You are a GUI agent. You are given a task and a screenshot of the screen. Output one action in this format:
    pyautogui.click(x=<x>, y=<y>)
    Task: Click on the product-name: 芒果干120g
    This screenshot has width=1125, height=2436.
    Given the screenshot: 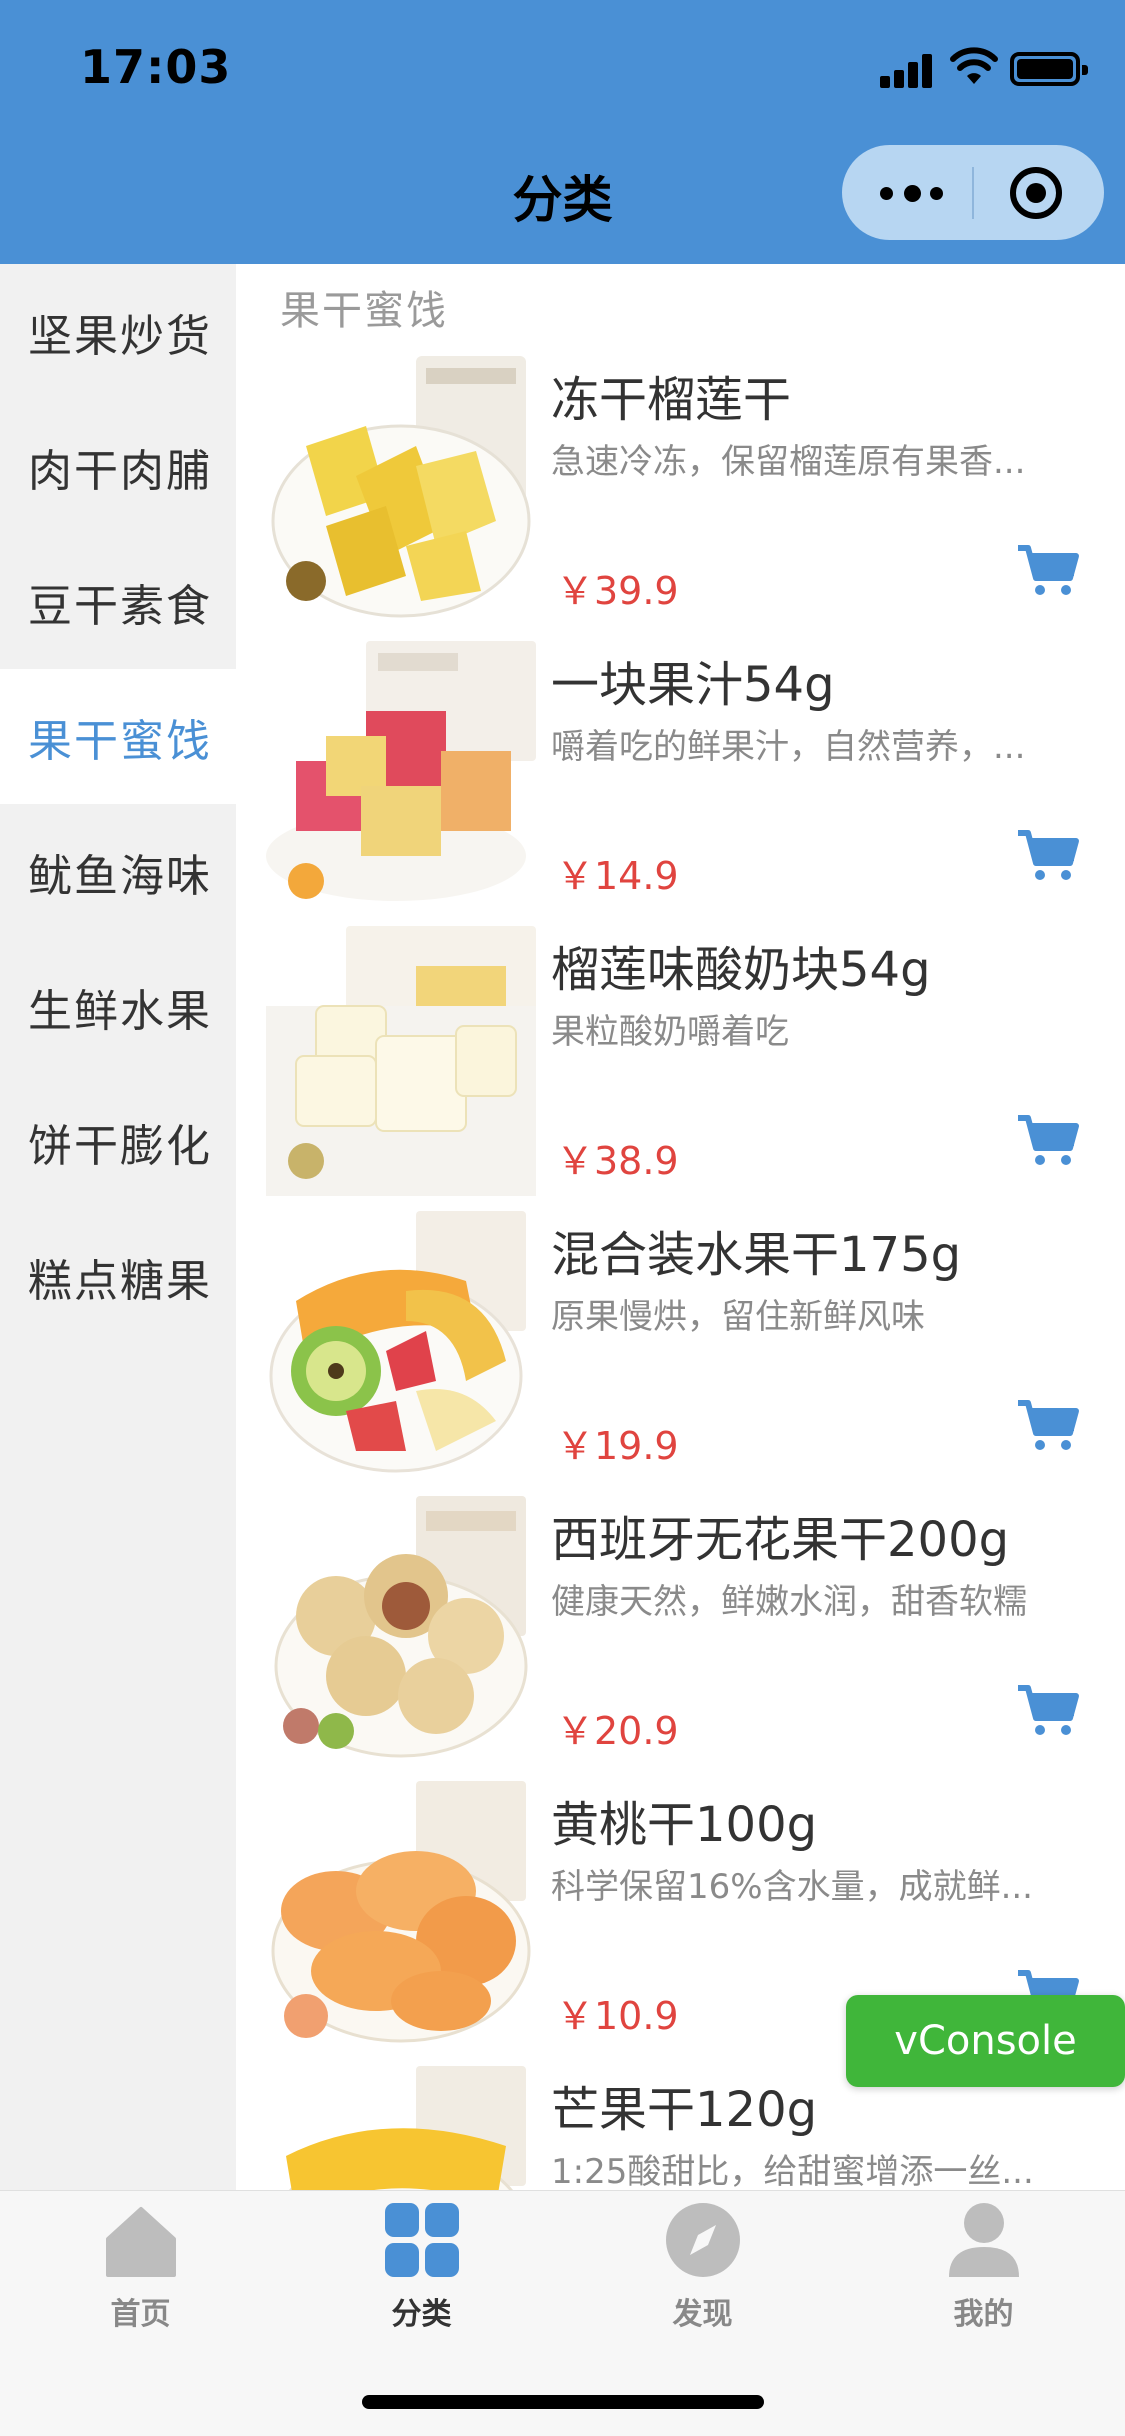 What is the action you would take?
    pyautogui.click(x=684, y=2110)
    